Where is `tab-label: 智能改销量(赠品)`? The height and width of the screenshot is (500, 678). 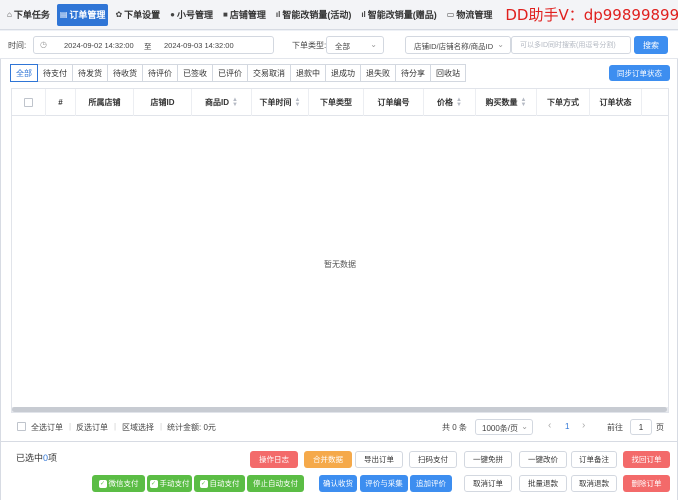 tab-label: 智能改销量(赠品) is located at coordinates (402, 15).